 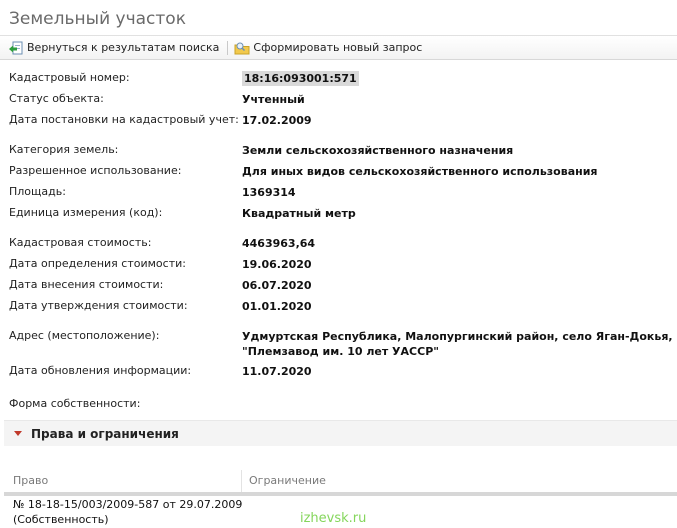 What do you see at coordinates (123, 47) in the screenshot?
I see `back-to-results-label: Вернуться к результатам поиска` at bounding box center [123, 47].